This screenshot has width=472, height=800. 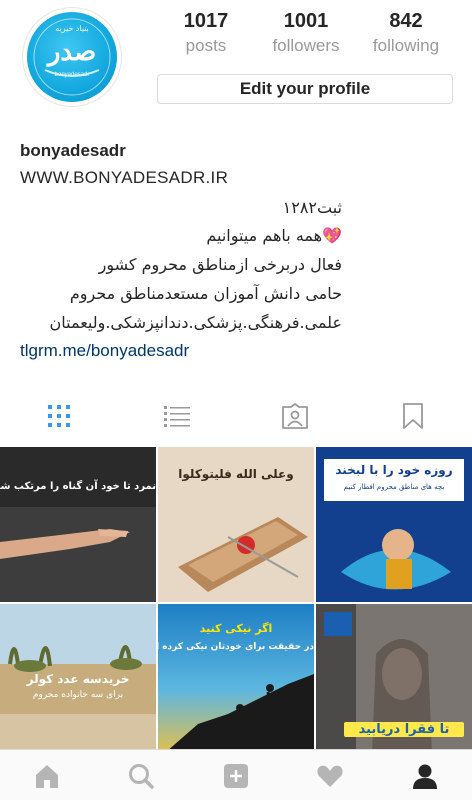 What do you see at coordinates (394, 470) in the screenshot?
I see `post-caption: روزه خود را با لبخند` at bounding box center [394, 470].